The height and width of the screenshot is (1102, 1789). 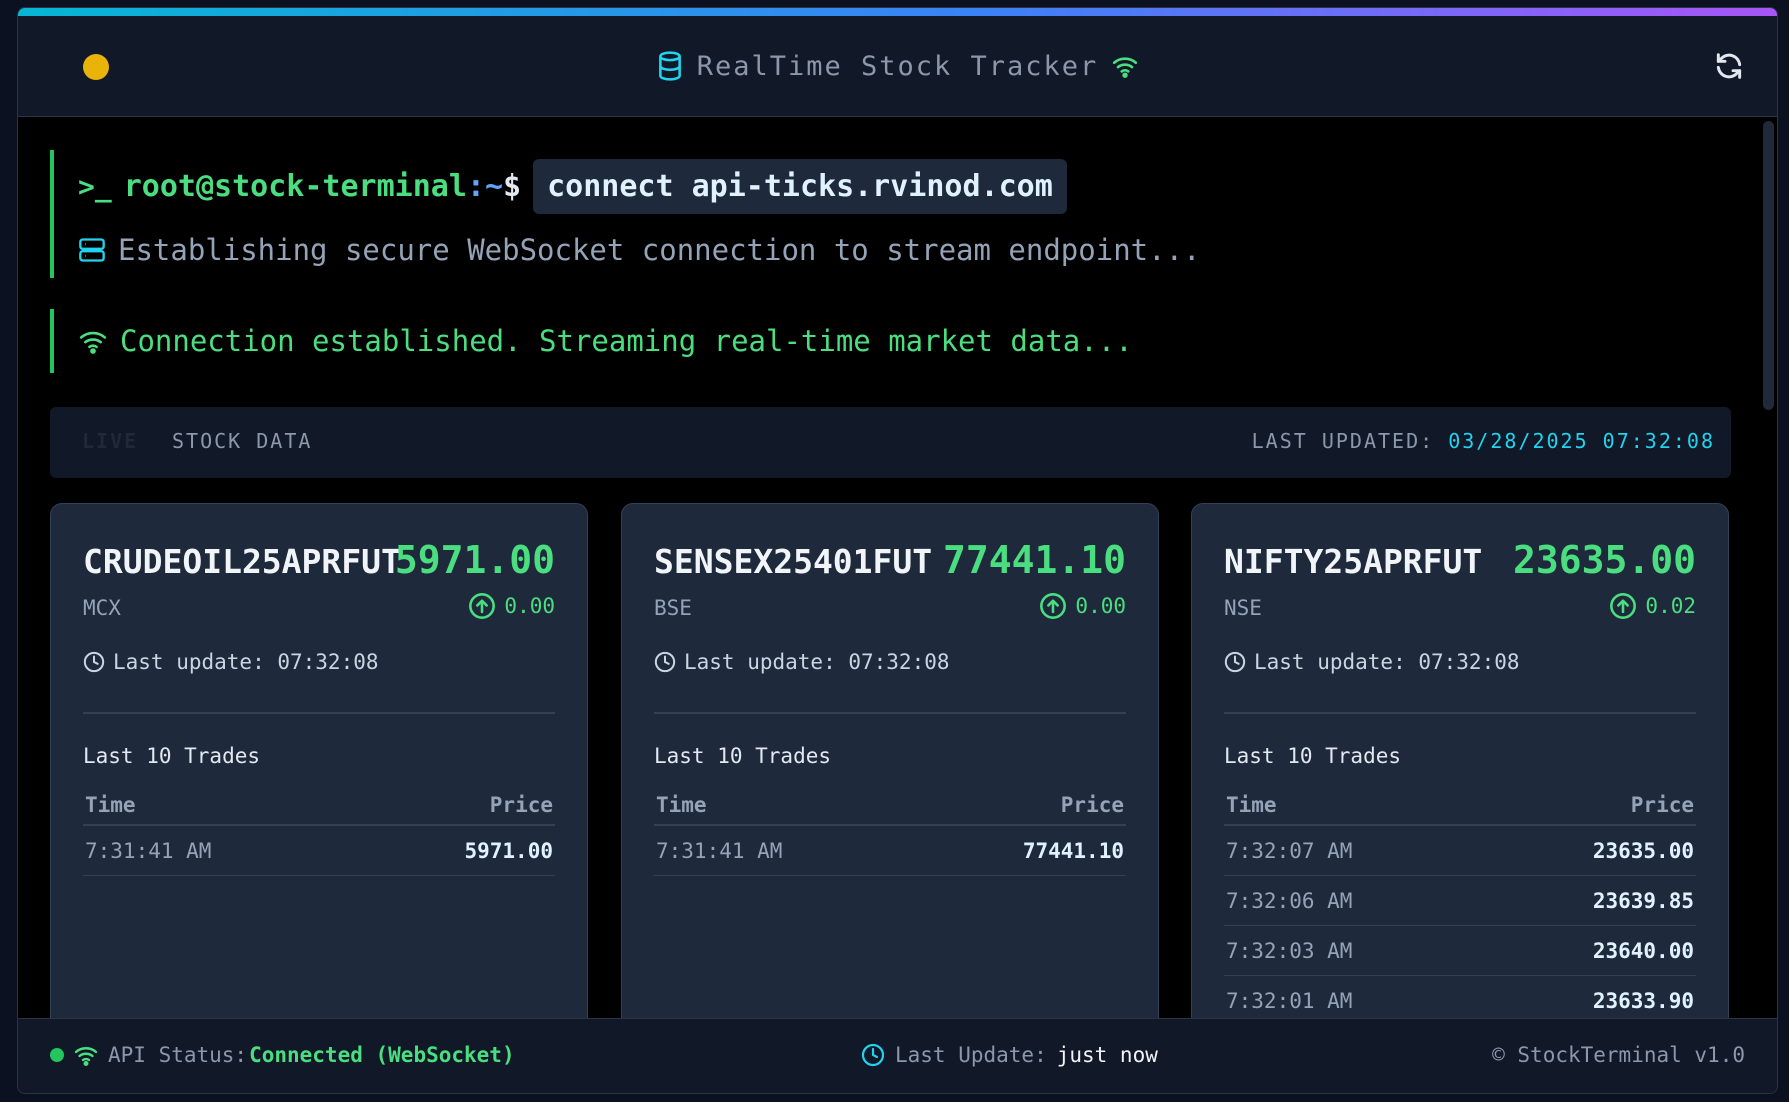 What do you see at coordinates (1618, 1055) in the screenshot?
I see `copyright: © StockTerminal v1.0` at bounding box center [1618, 1055].